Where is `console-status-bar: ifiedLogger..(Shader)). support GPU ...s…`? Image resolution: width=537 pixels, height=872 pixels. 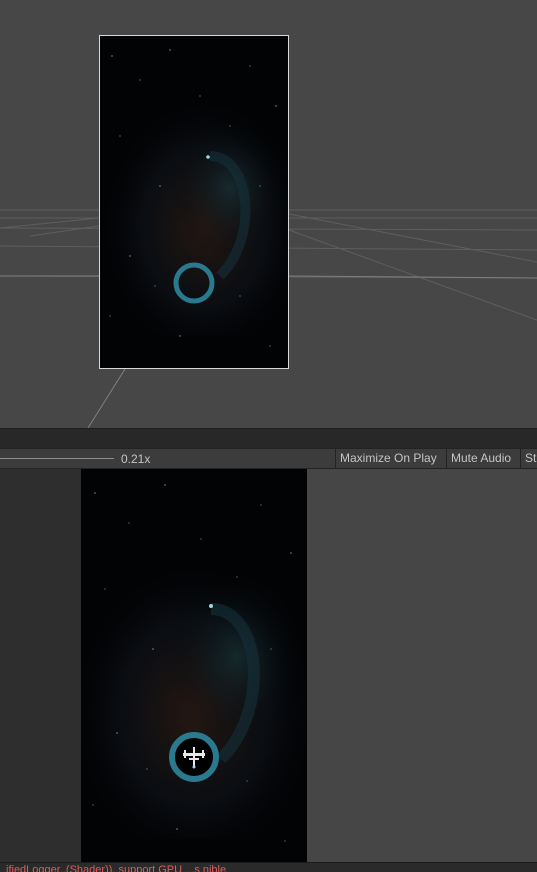 console-status-bar: ifiedLogger..(Shader)). support GPU ...s… is located at coordinates (268, 867).